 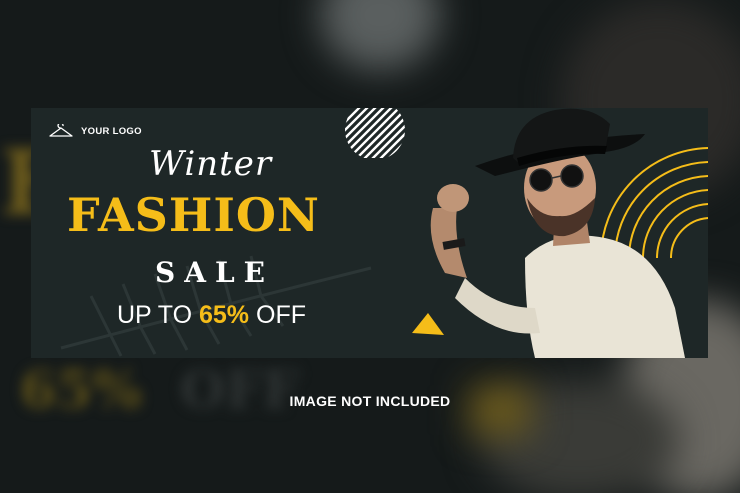 I want to click on brand-logo: YOUR LOGO, so click(x=94, y=131).